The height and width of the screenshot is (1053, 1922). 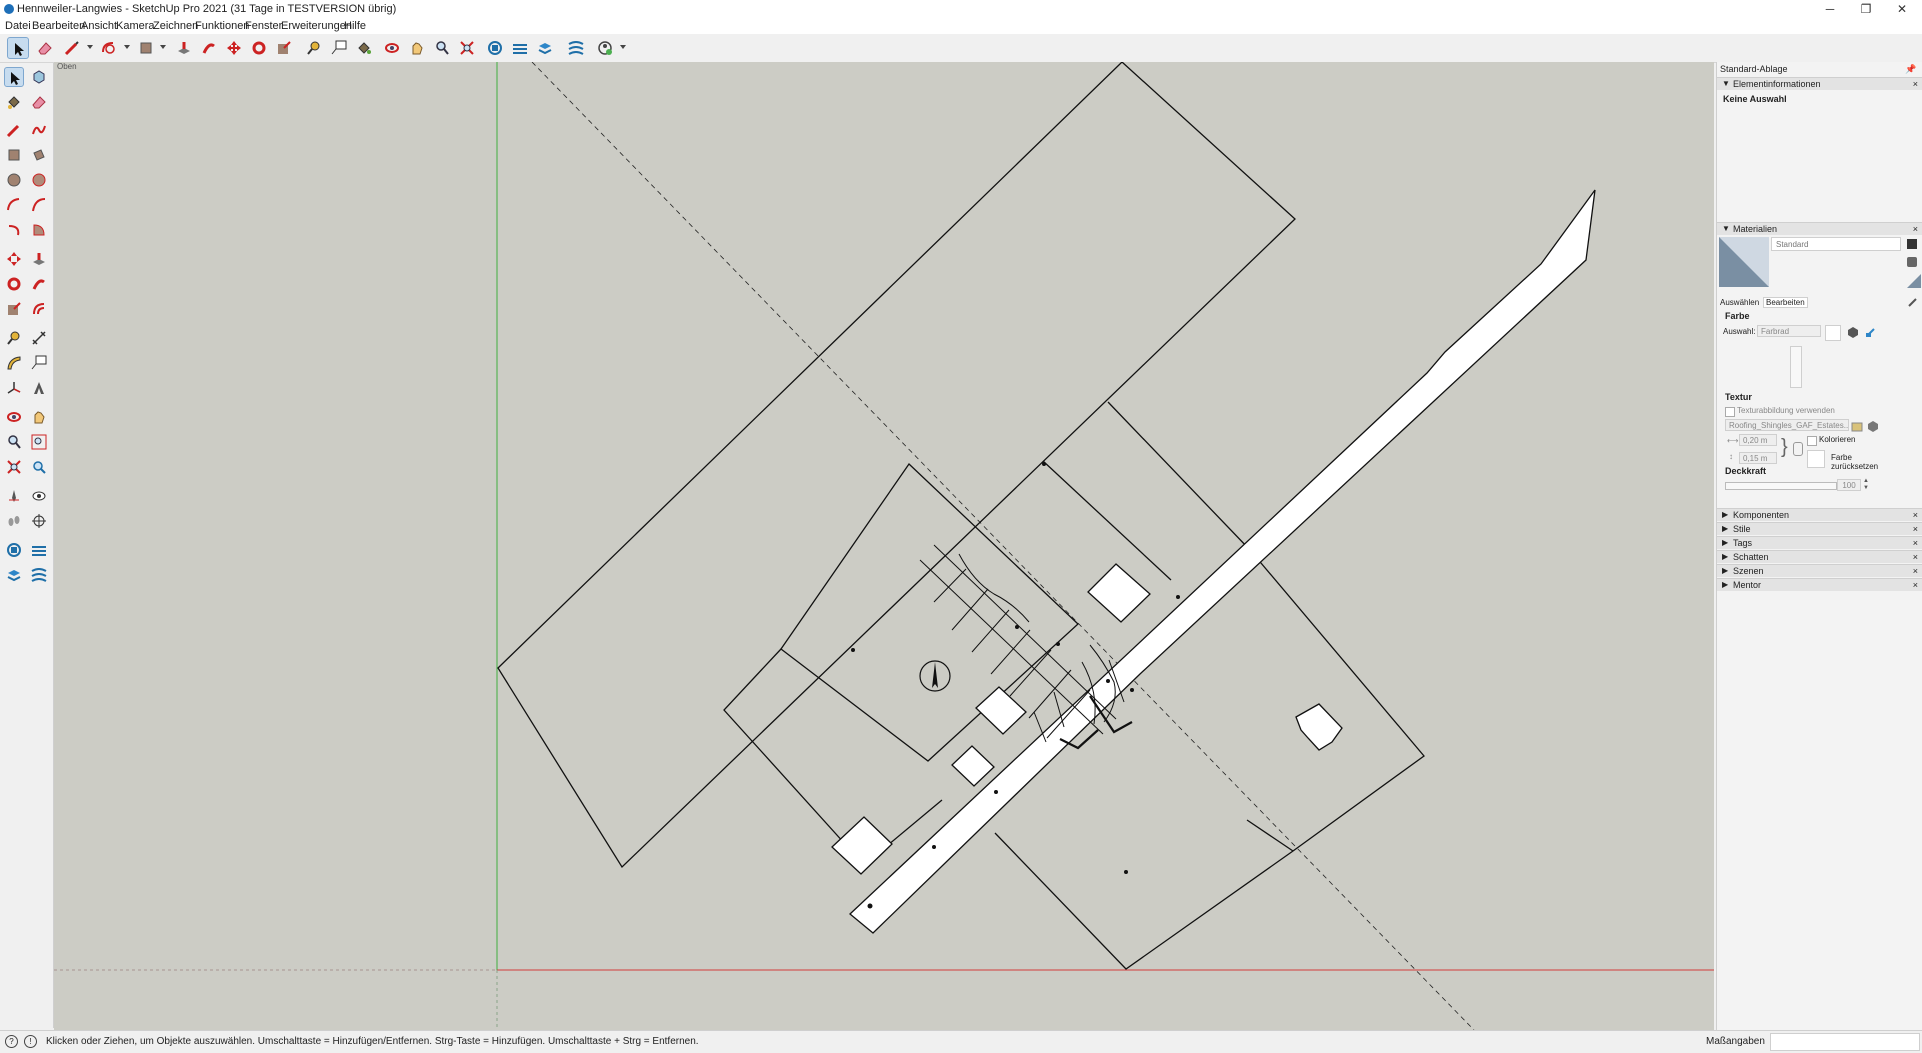 What do you see at coordinates (14, 467) in the screenshot?
I see `zoom-extents-tool-icon` at bounding box center [14, 467].